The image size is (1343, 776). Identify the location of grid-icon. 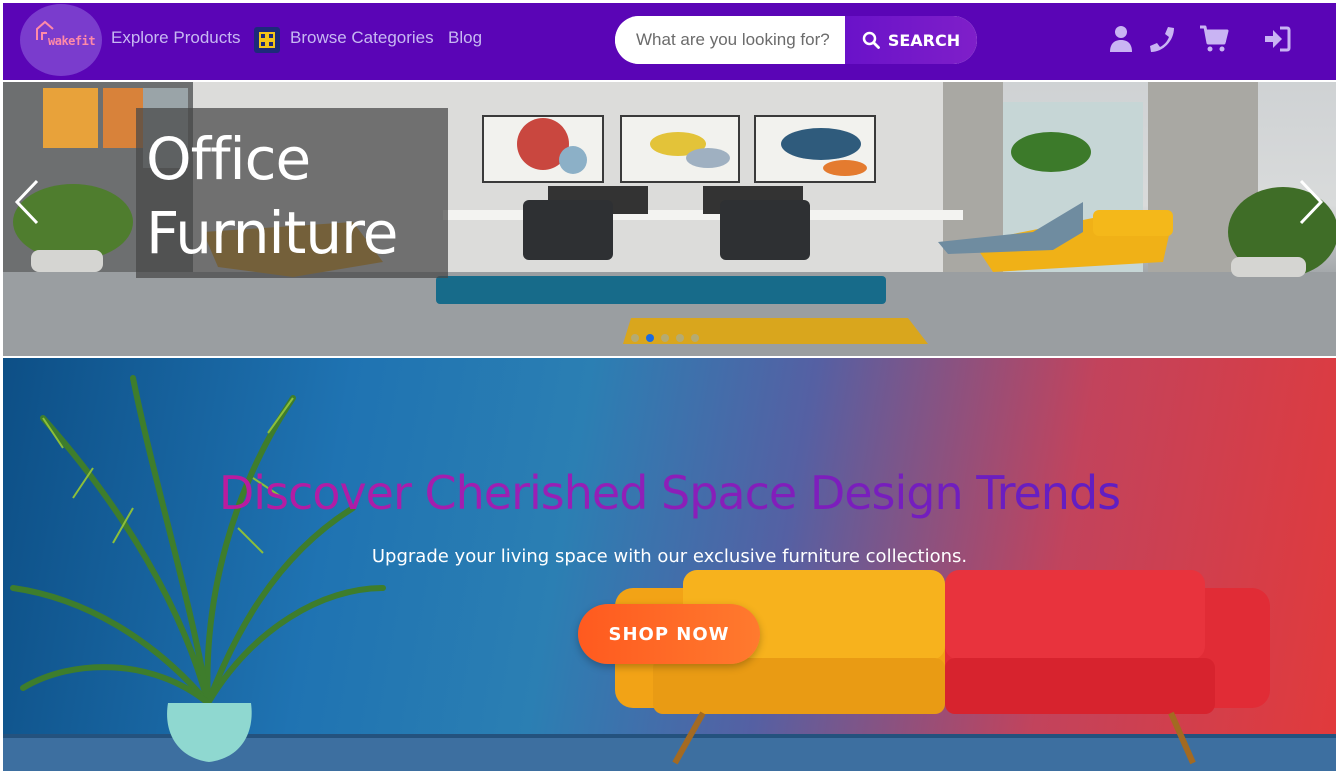
(267, 40).